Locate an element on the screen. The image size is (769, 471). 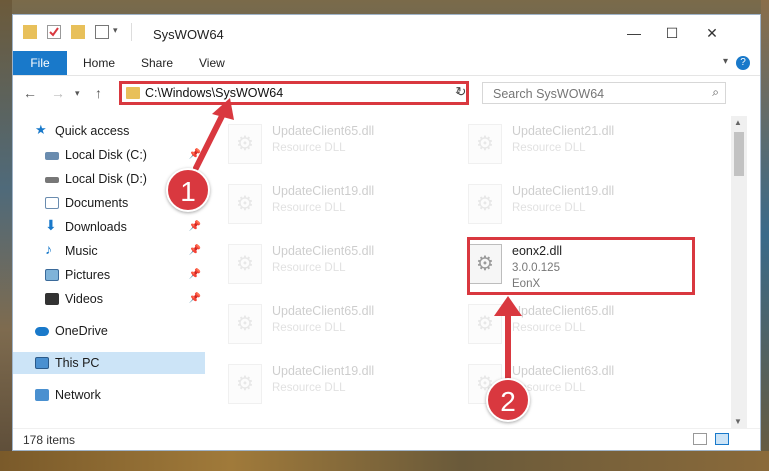
tab-share: Share is located at coordinates (157, 63).